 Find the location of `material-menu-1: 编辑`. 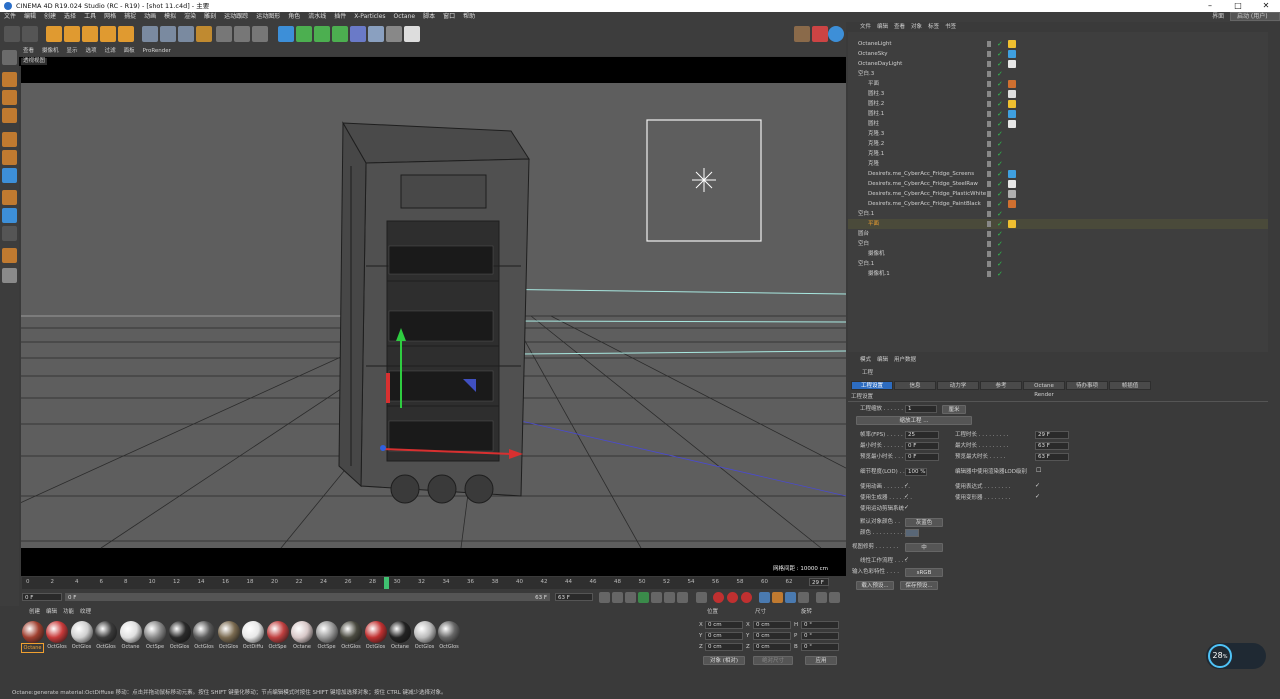

material-menu-1: 编辑 is located at coordinates (51, 612).